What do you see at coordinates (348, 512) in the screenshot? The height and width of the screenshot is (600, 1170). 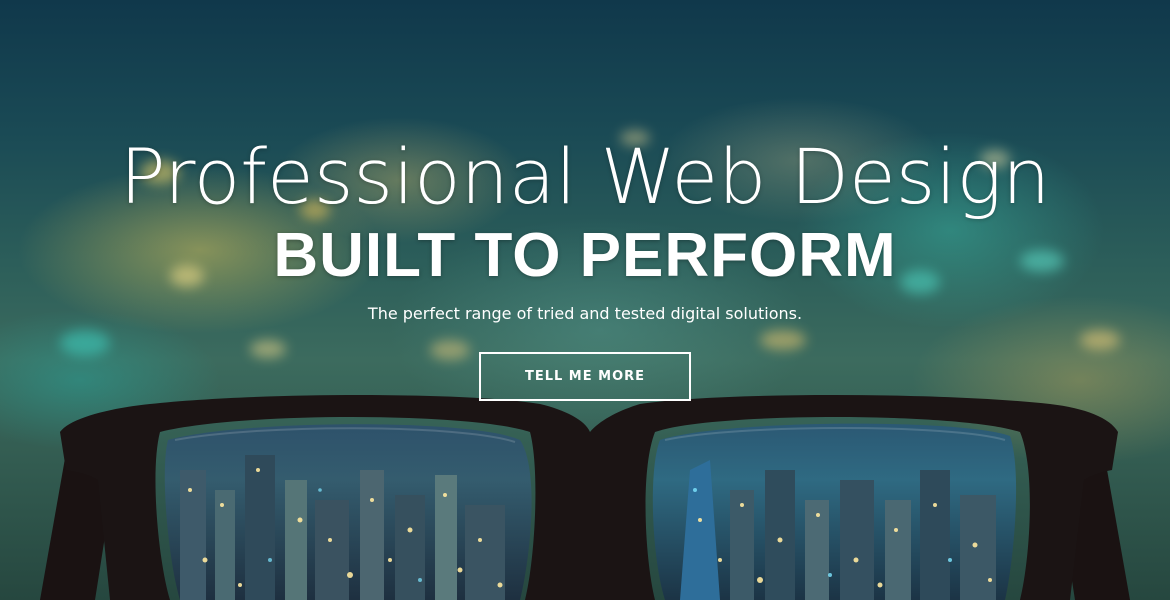 I see `left-lens-cityscape` at bounding box center [348, 512].